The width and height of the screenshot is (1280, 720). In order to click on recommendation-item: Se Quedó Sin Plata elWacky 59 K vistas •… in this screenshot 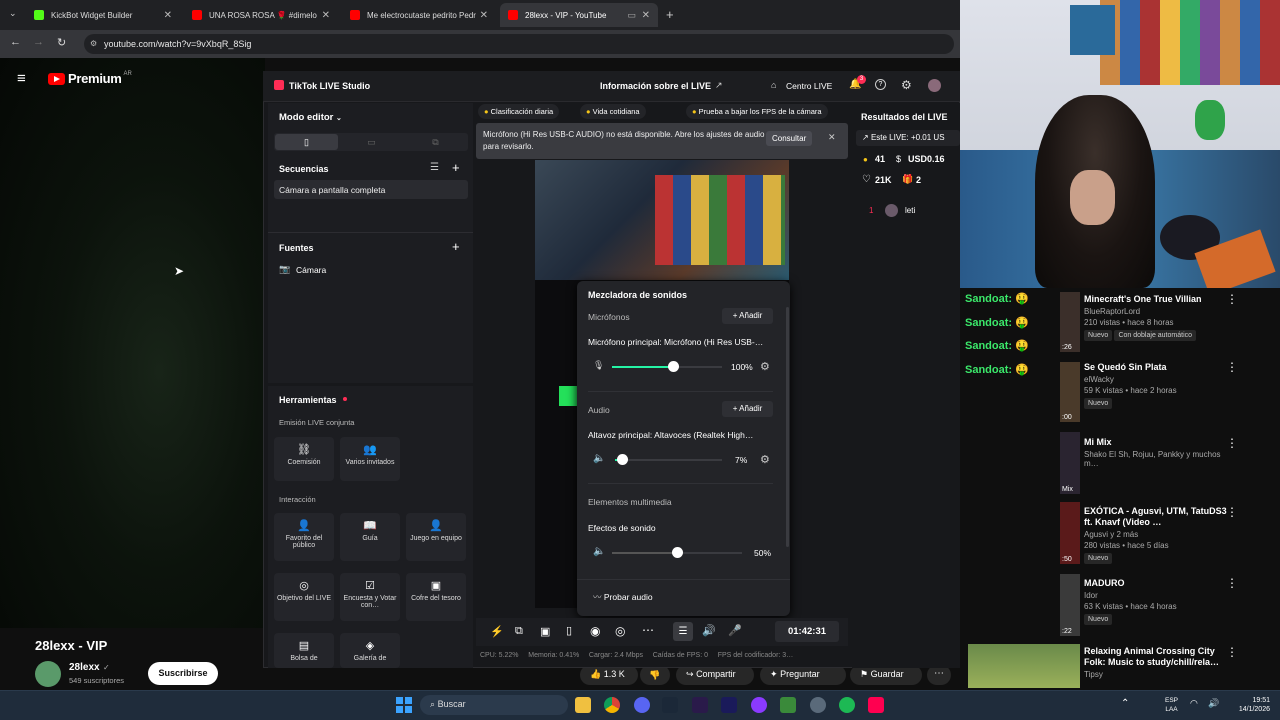, I will do `click(1159, 385)`.